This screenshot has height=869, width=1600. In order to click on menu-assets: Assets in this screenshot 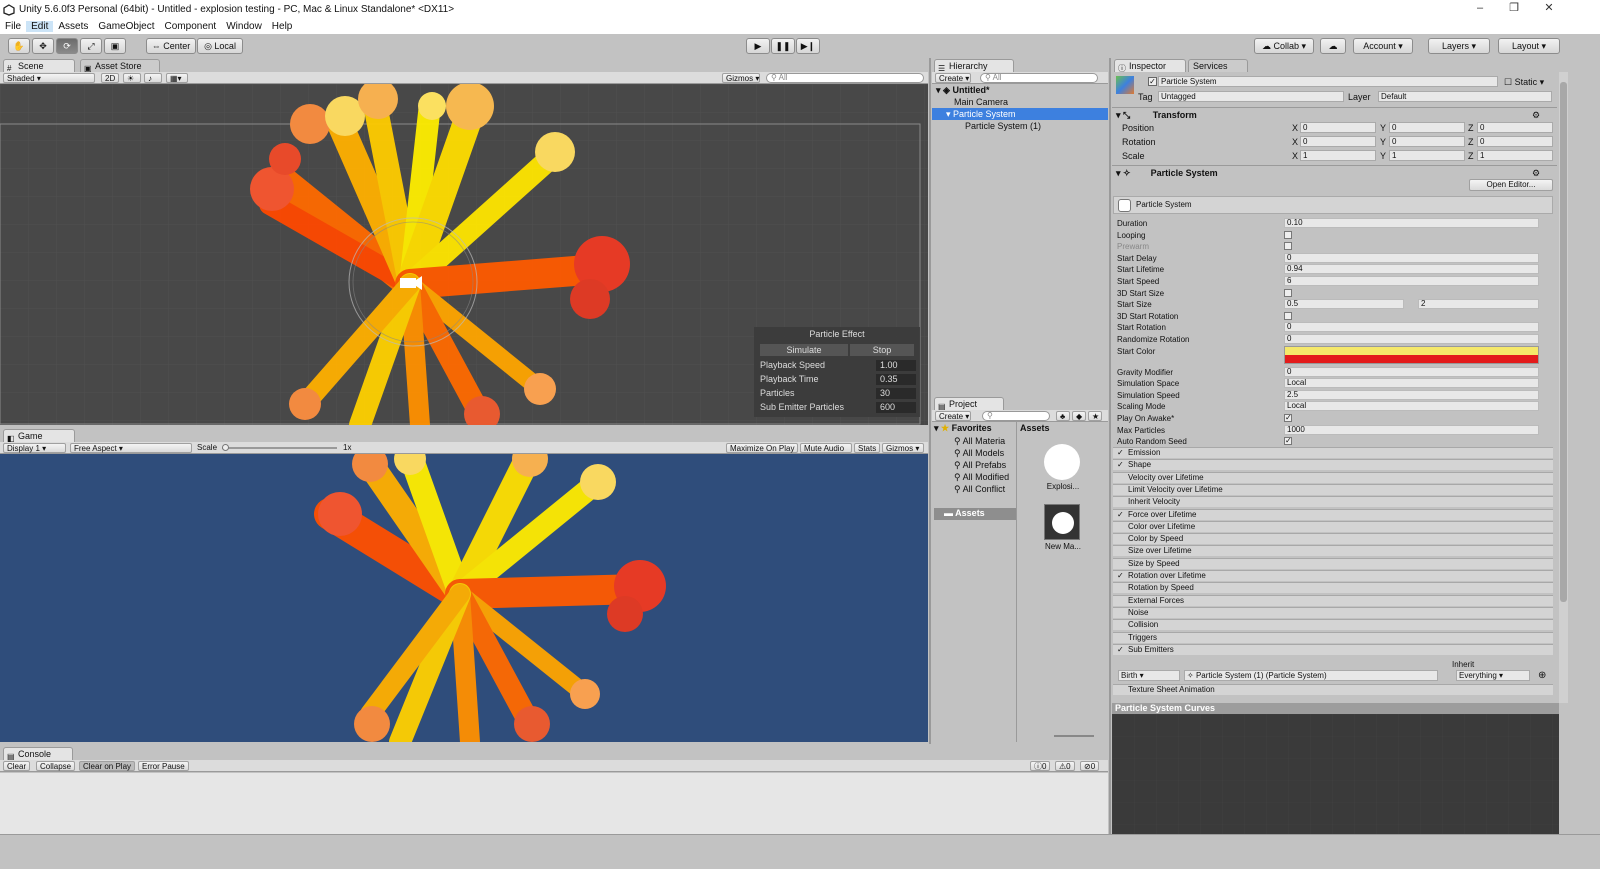, I will do `click(73, 26)`.